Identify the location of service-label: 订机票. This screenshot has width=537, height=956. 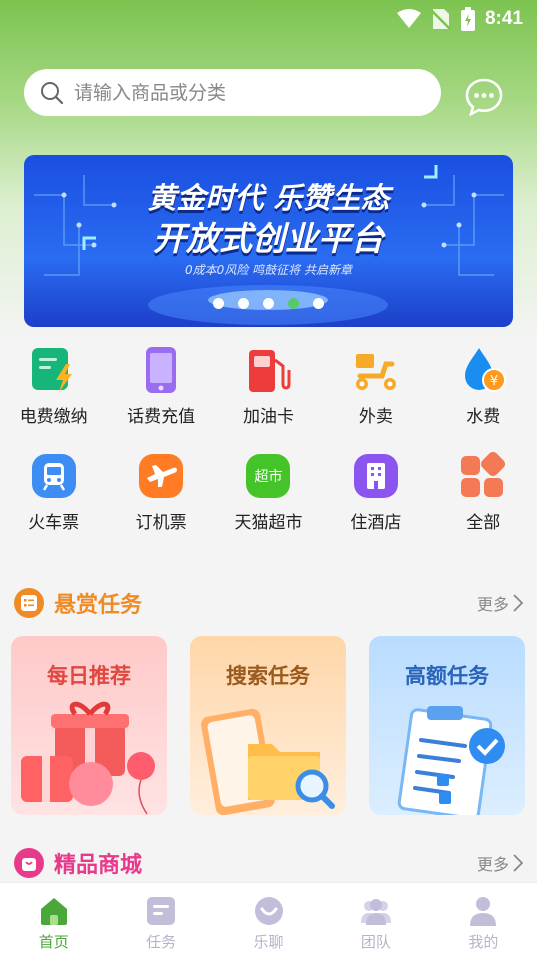
(161, 523).